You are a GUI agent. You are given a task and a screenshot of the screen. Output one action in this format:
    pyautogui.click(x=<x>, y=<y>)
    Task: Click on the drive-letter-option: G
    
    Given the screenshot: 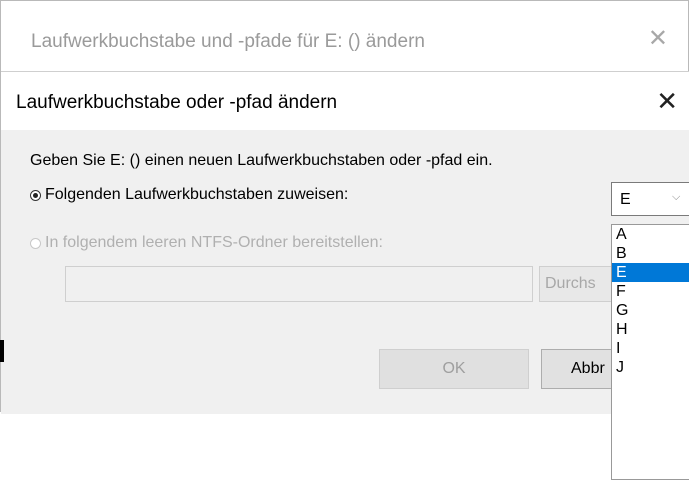 What is the action you would take?
    pyautogui.click(x=650, y=310)
    